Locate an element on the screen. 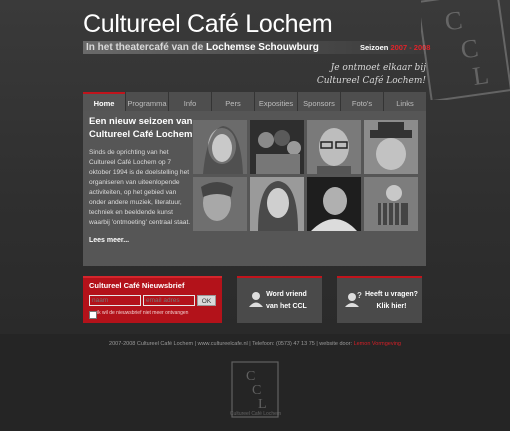 Image resolution: width=510 pixels, height=431 pixels. nav-fotos: Foto's is located at coordinates (362, 101).